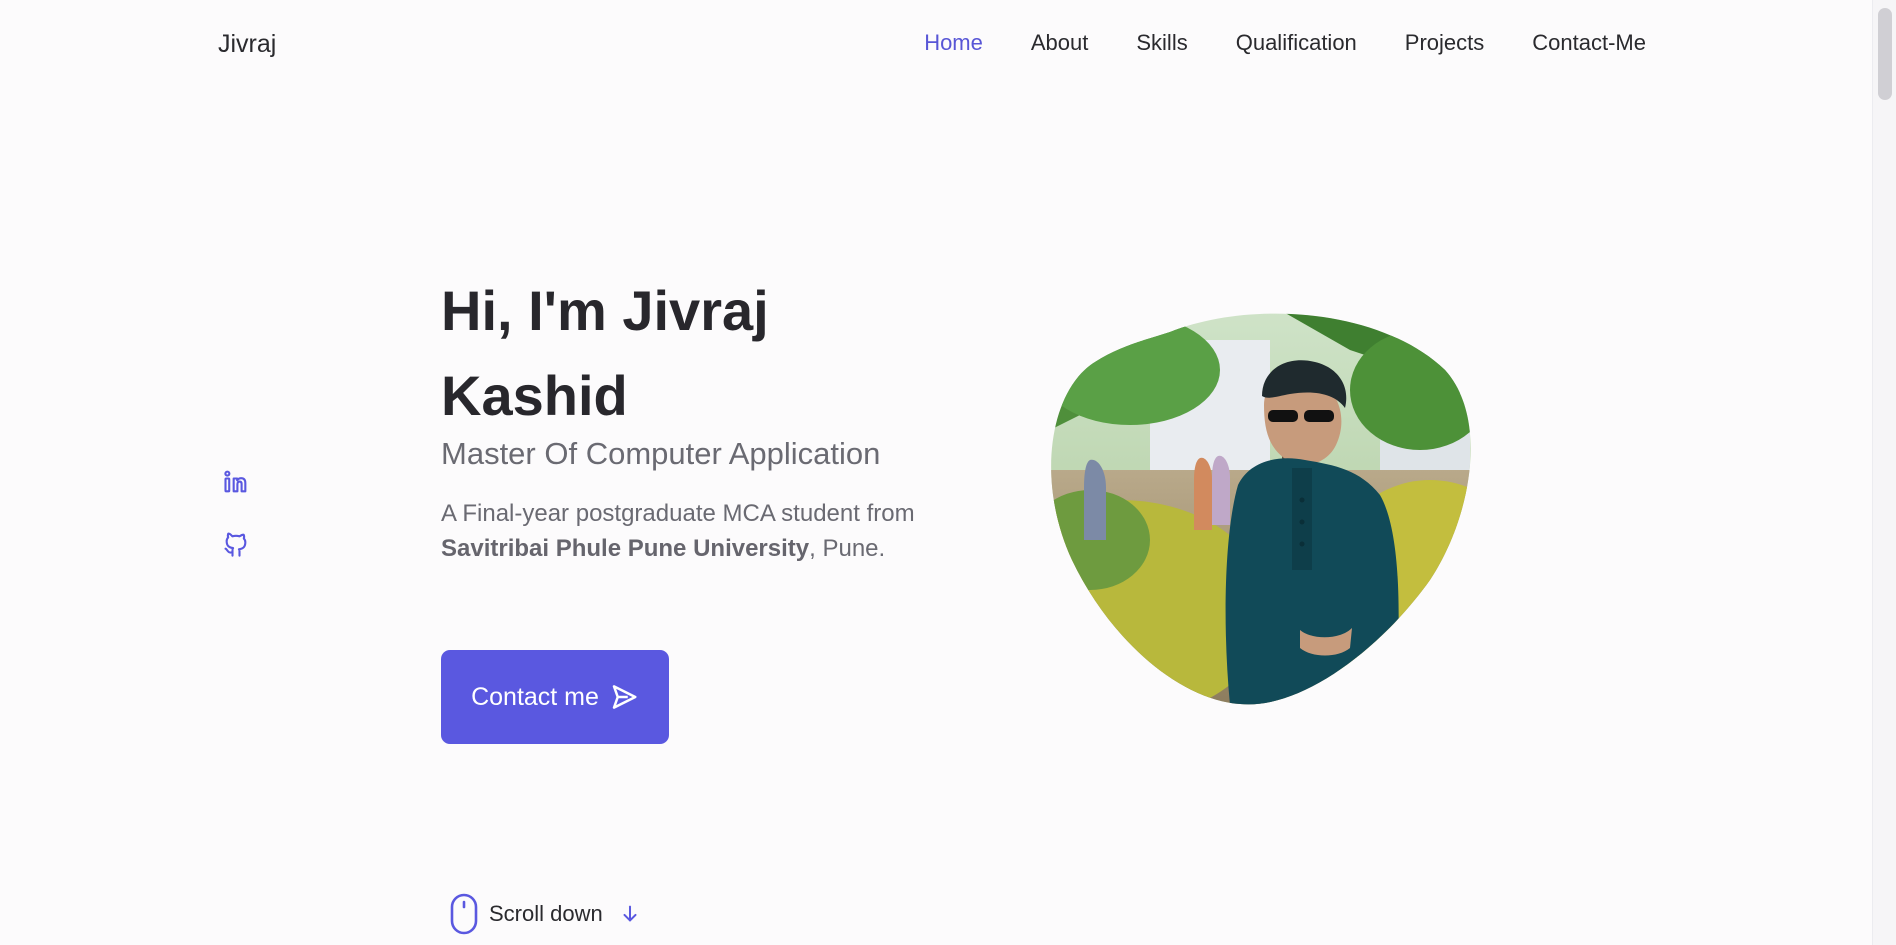 Image resolution: width=1896 pixels, height=945 pixels. I want to click on hero-title-line2: Kashid, so click(534, 395).